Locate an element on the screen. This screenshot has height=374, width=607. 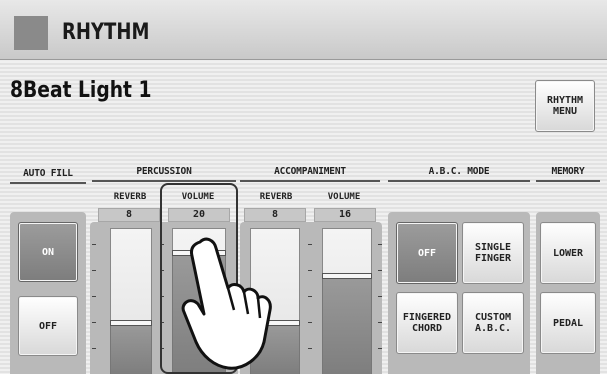
memory-pedal-label: PEDAL is located at coordinates (568, 323).